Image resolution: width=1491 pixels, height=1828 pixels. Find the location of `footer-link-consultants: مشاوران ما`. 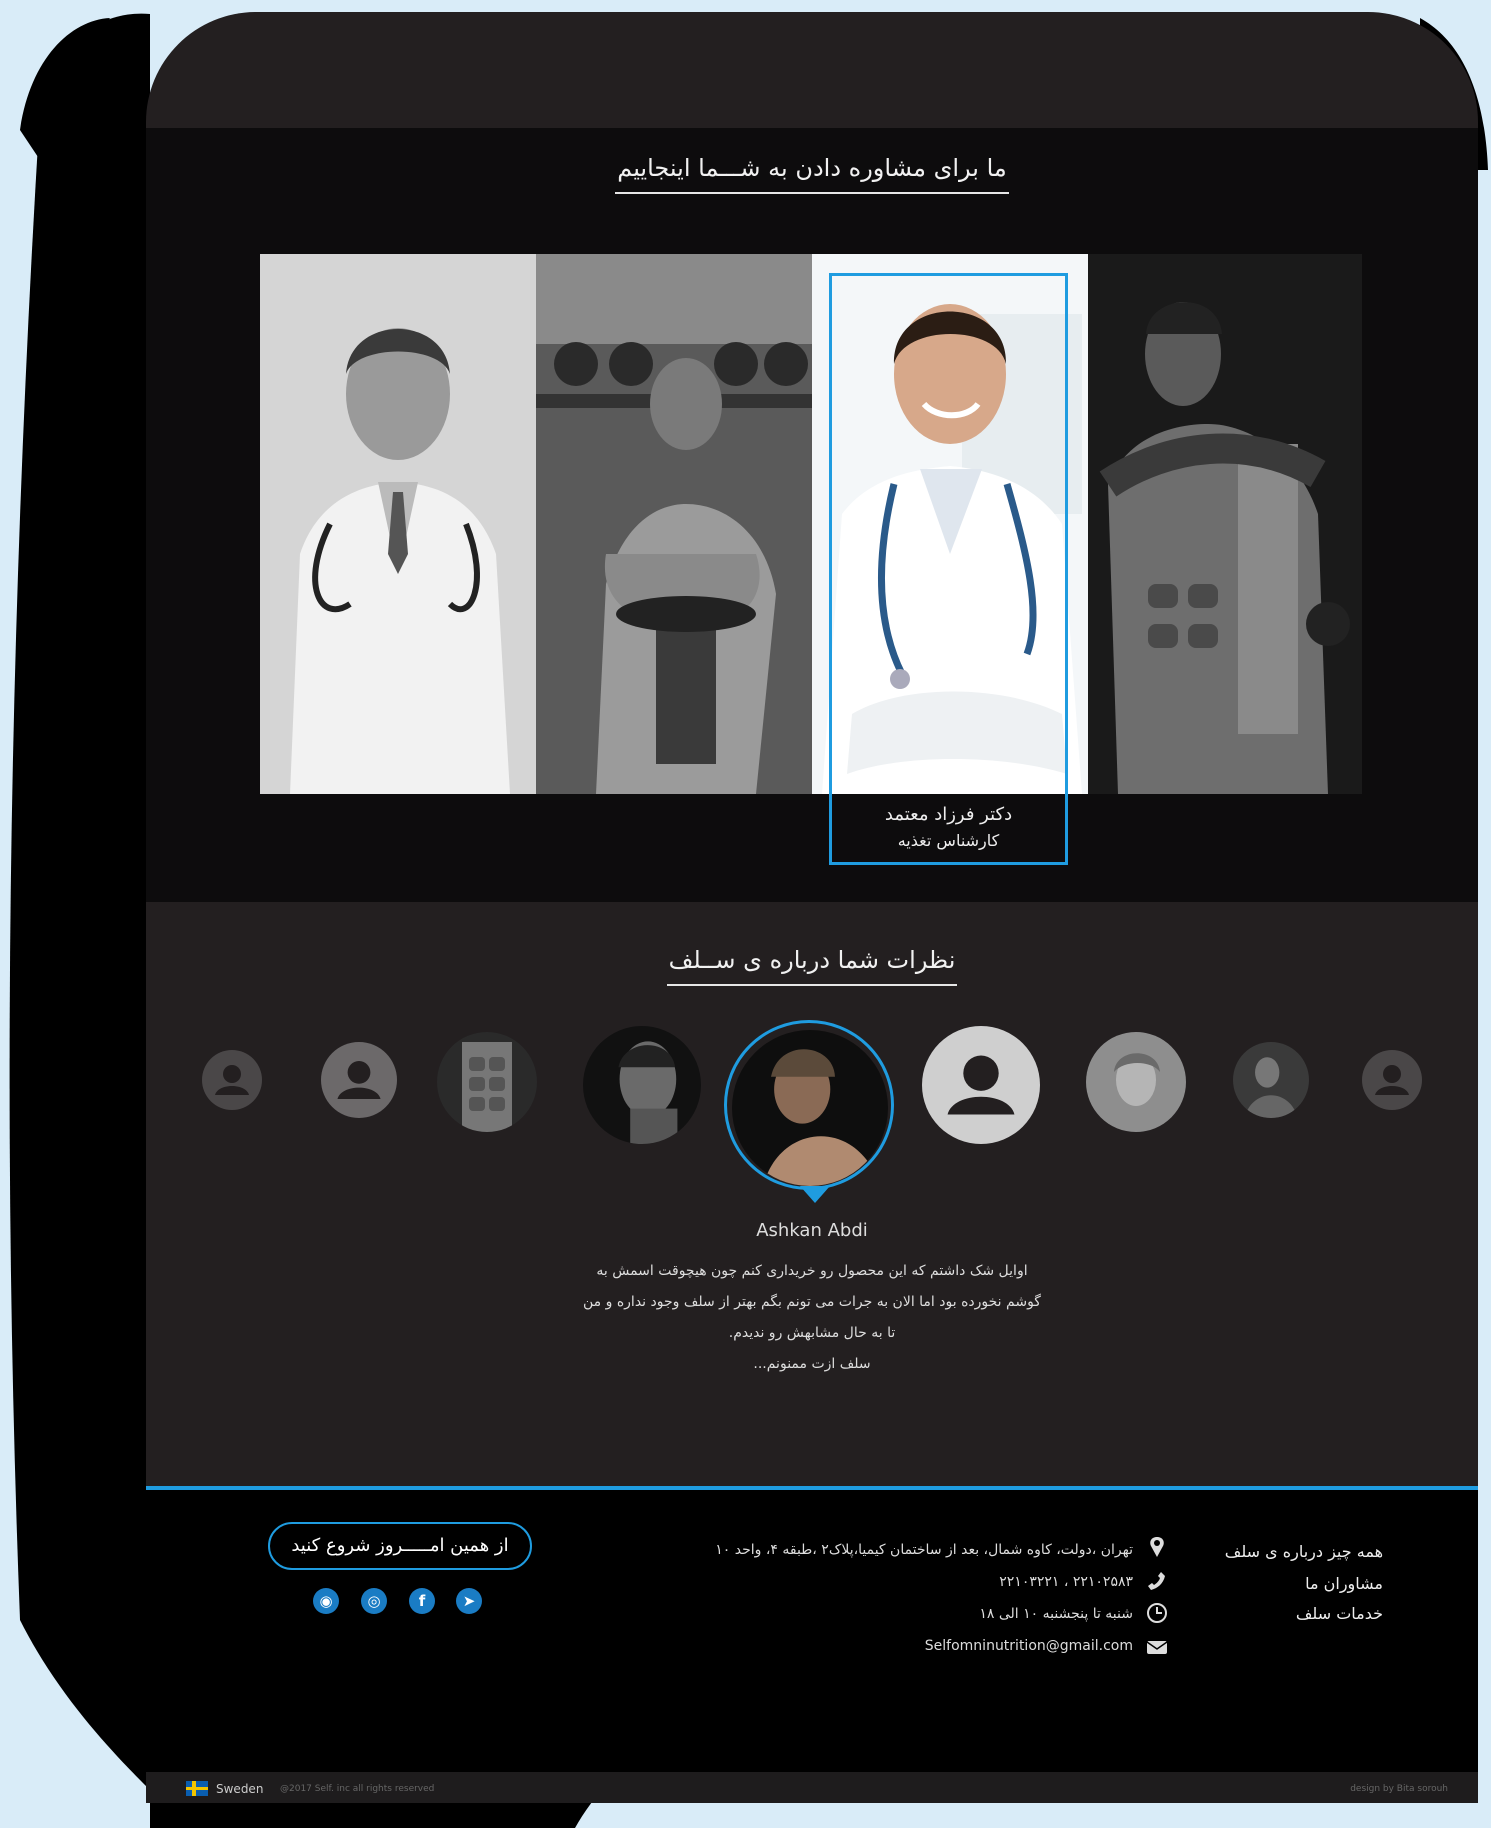

footer-link-consultants: مشاوران ما is located at coordinates (1344, 1583).